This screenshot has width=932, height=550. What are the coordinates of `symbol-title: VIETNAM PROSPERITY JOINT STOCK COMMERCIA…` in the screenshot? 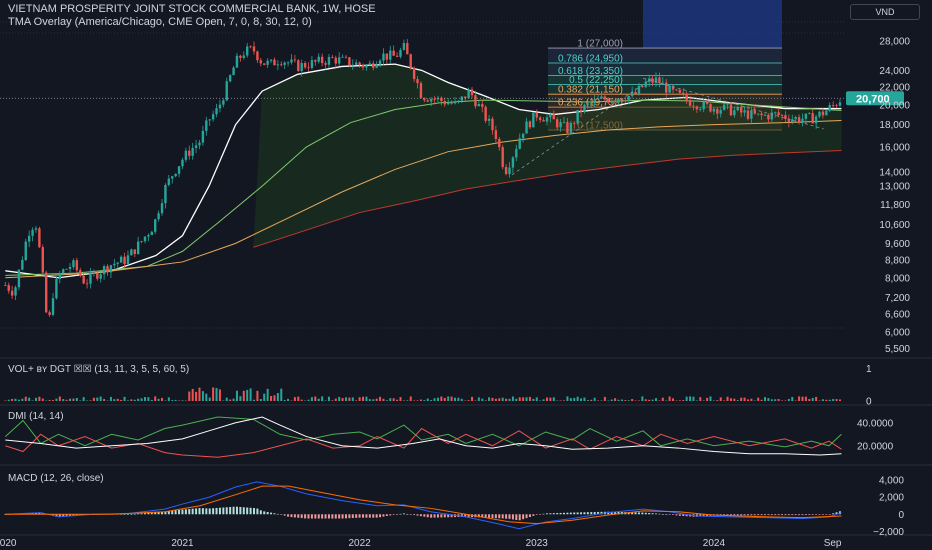 It's located at (192, 9).